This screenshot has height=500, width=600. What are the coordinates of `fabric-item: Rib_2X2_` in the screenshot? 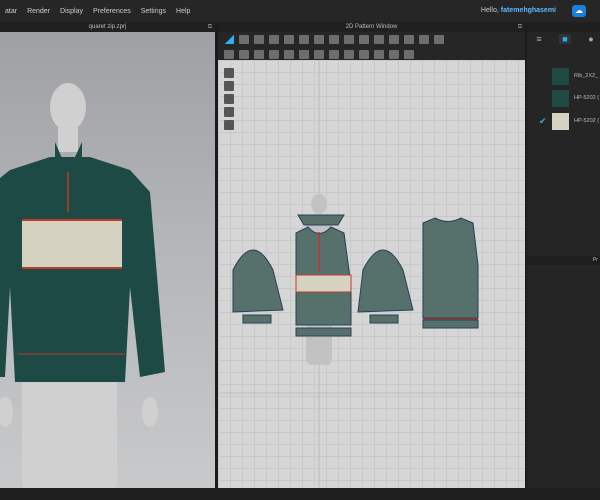 It's located at (563, 76).